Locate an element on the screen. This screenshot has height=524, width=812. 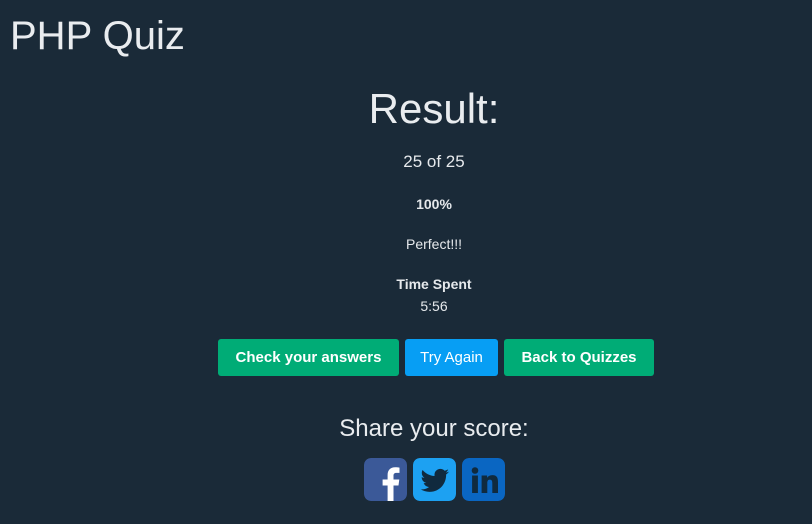
try-again-button: Try Again is located at coordinates (451, 357).